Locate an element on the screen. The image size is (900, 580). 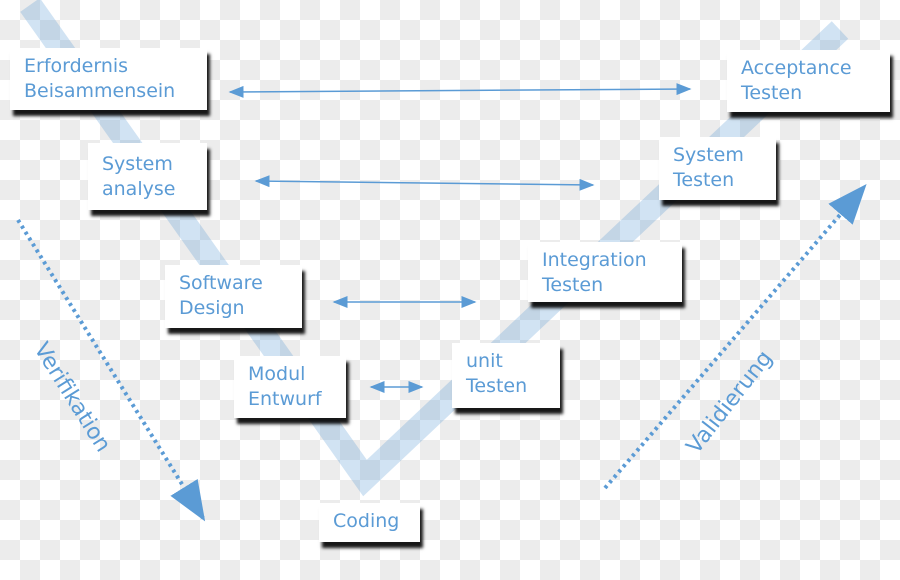
box-coding: Coding is located at coordinates (369, 522).